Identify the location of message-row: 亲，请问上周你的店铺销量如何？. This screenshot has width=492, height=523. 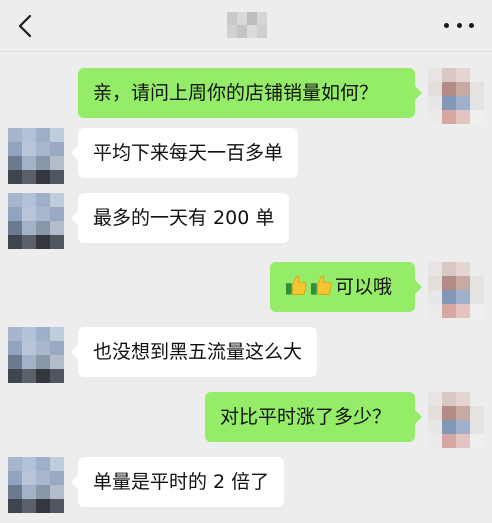
(246, 96).